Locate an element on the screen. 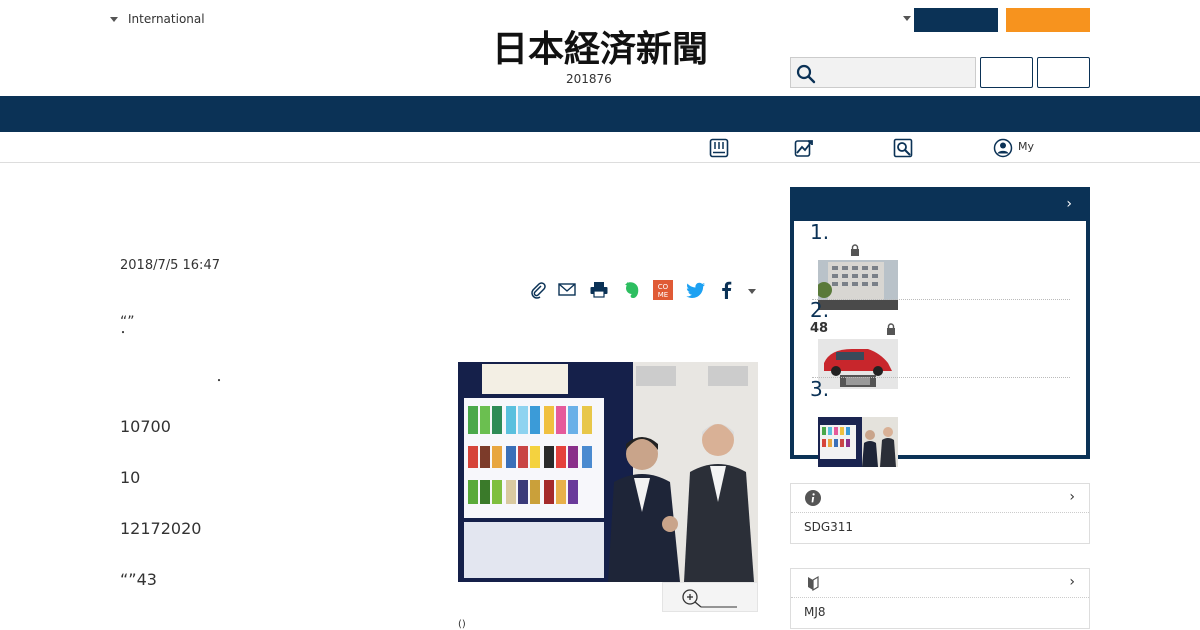  info-icon is located at coordinates (813, 498).